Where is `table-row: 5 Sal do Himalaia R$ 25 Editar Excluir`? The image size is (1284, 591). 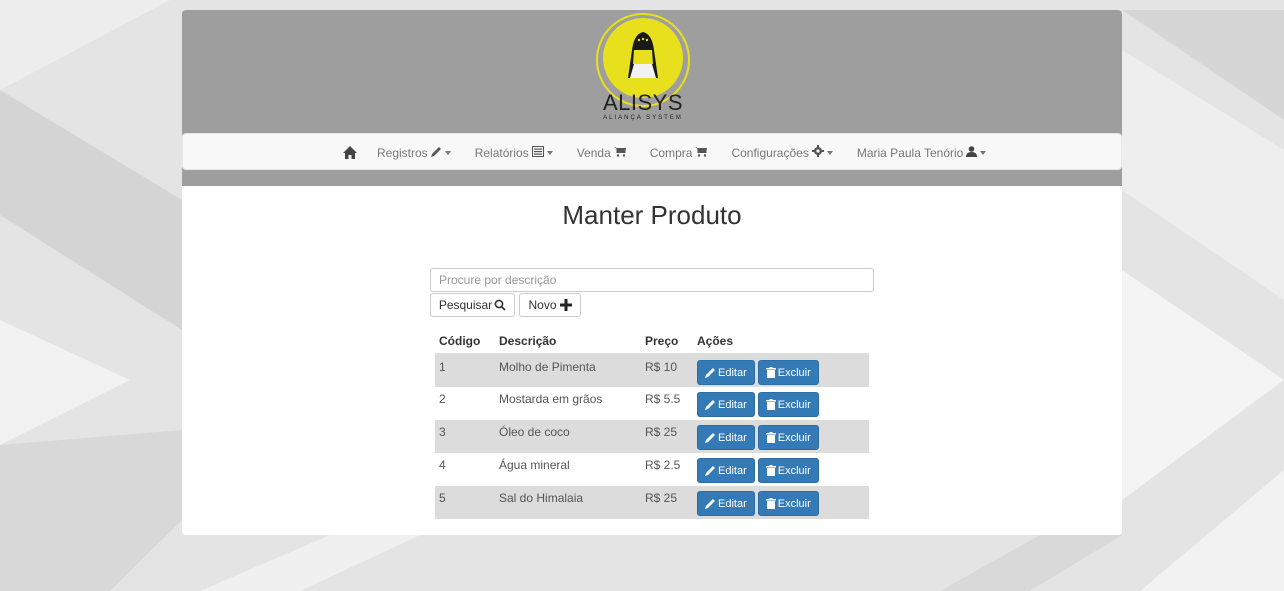 table-row: 5 Sal do Himalaia R$ 25 Editar Excluir is located at coordinates (652, 502).